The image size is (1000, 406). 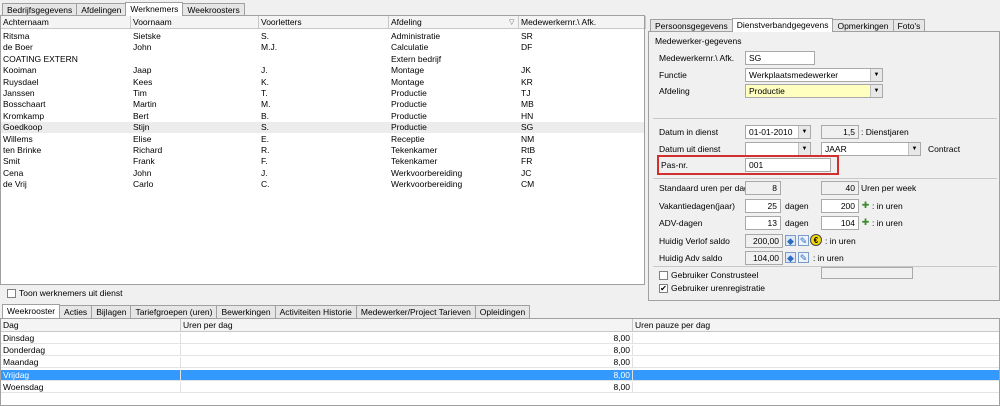 What do you see at coordinates (264, 161) in the screenshot?
I see `emp-voorletters: F.` at bounding box center [264, 161].